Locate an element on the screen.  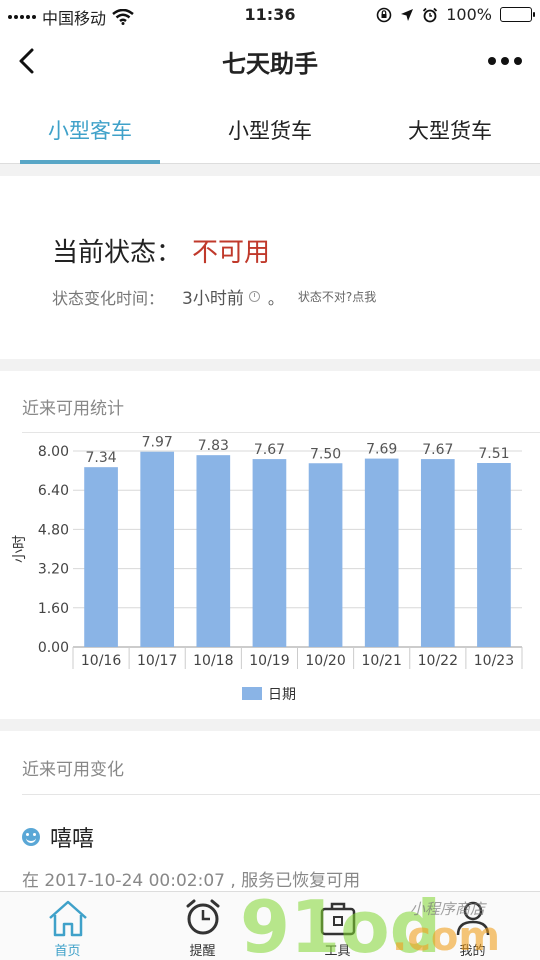
small-clock-icon is located at coordinates (254, 296).